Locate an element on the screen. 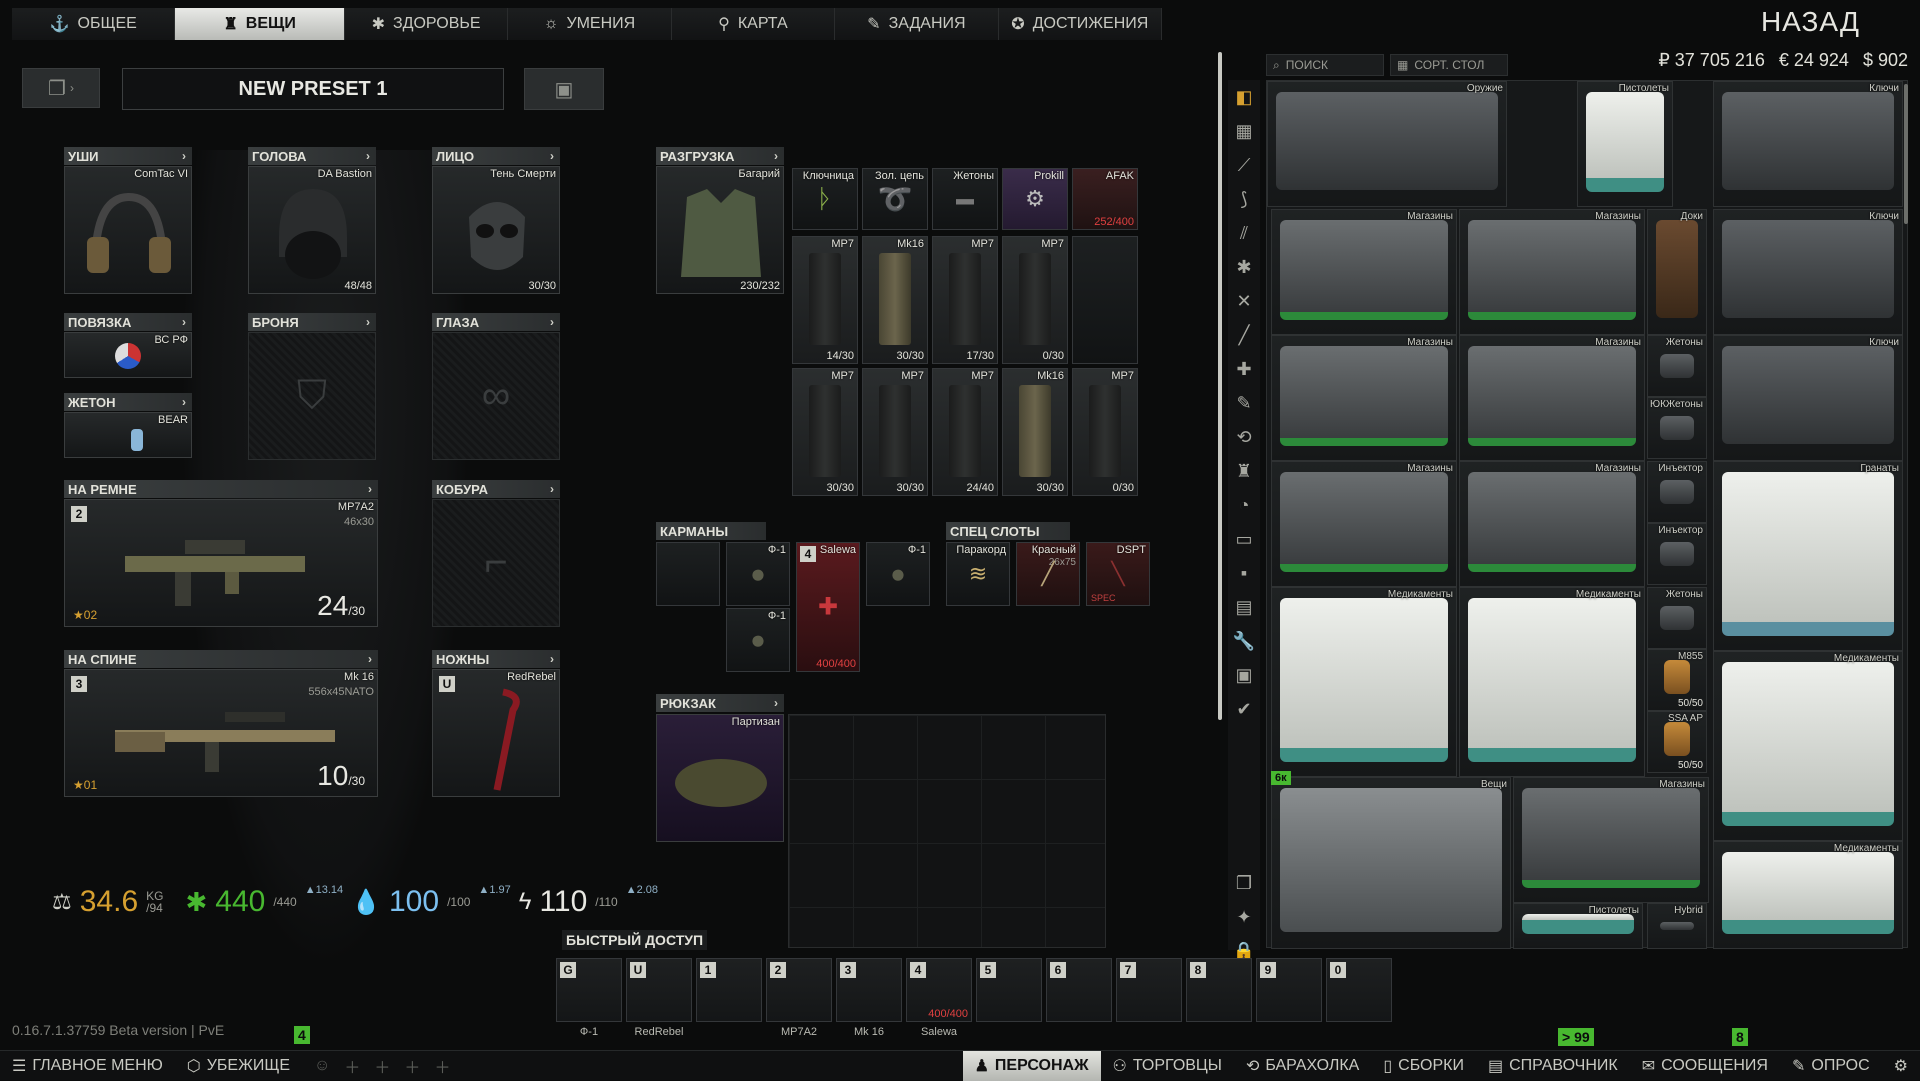  slot-header-backpack: РЮКЗАК › is located at coordinates (720, 703).